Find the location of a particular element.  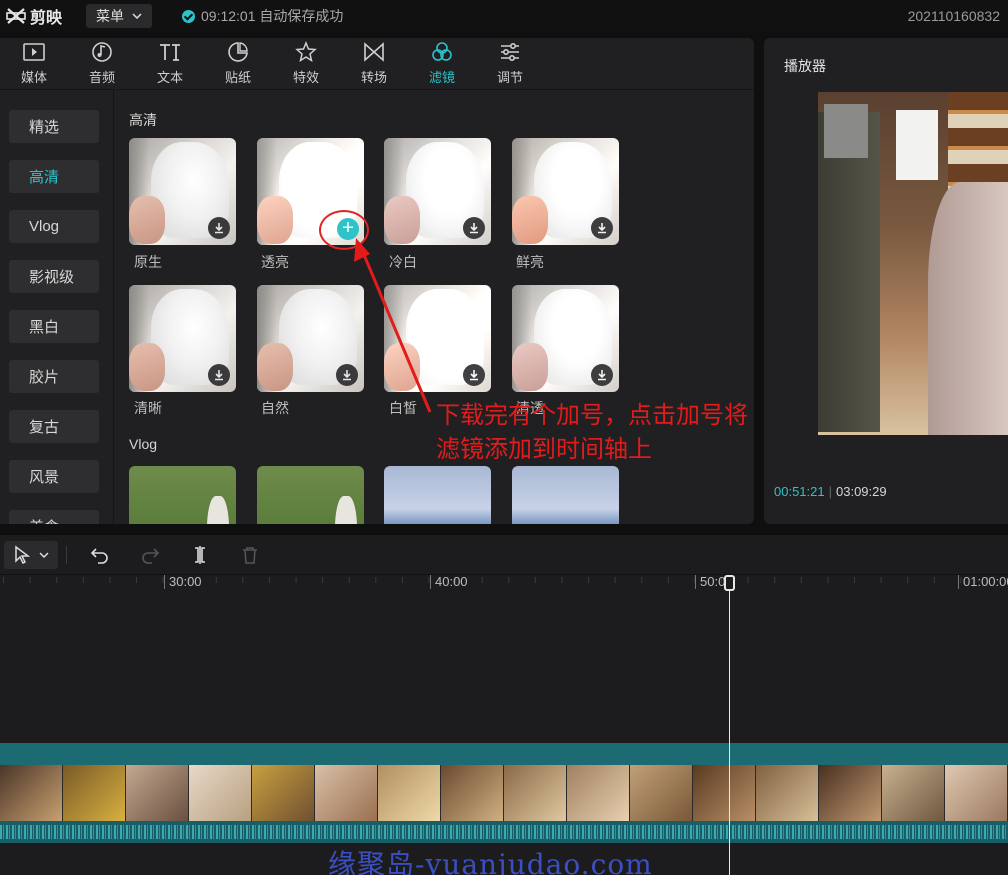

tab-transition: 转场 is located at coordinates (374, 63).